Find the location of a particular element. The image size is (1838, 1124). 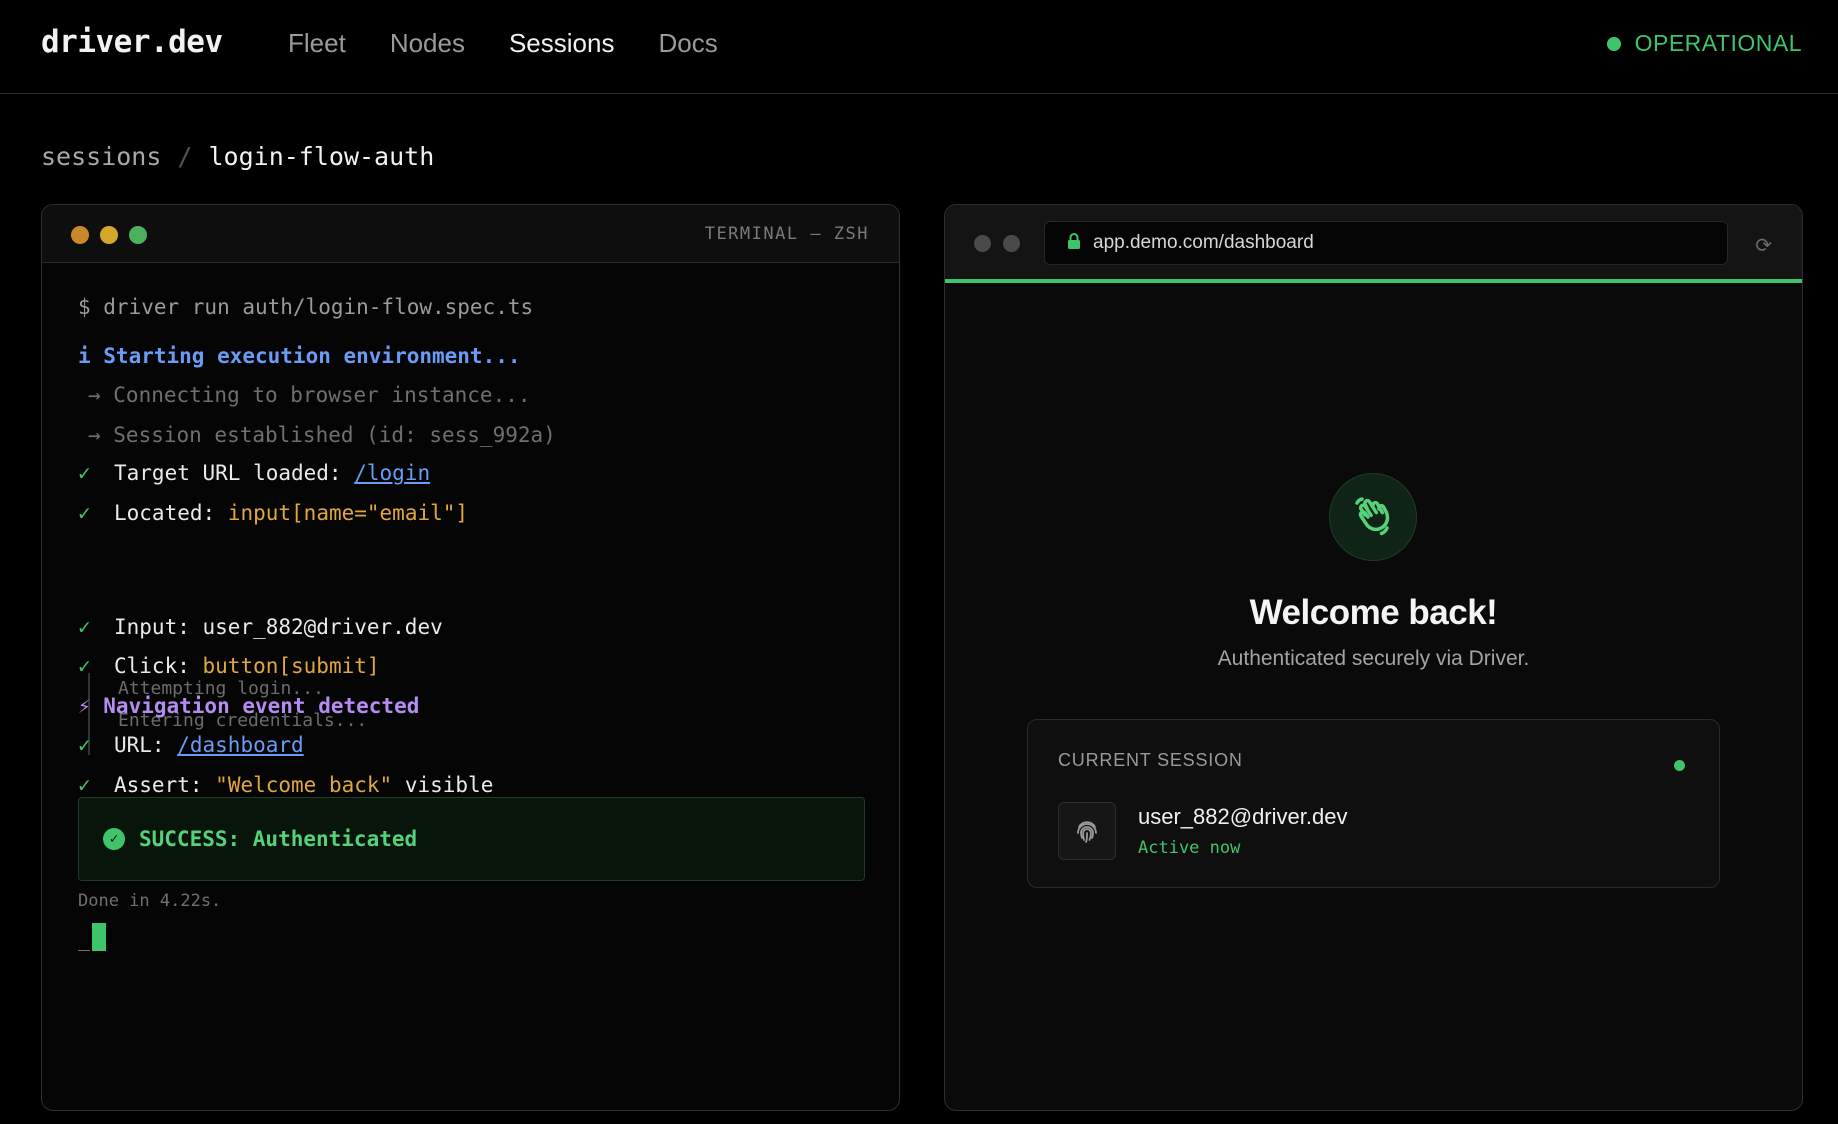

window-controls is located at coordinates (109, 235).